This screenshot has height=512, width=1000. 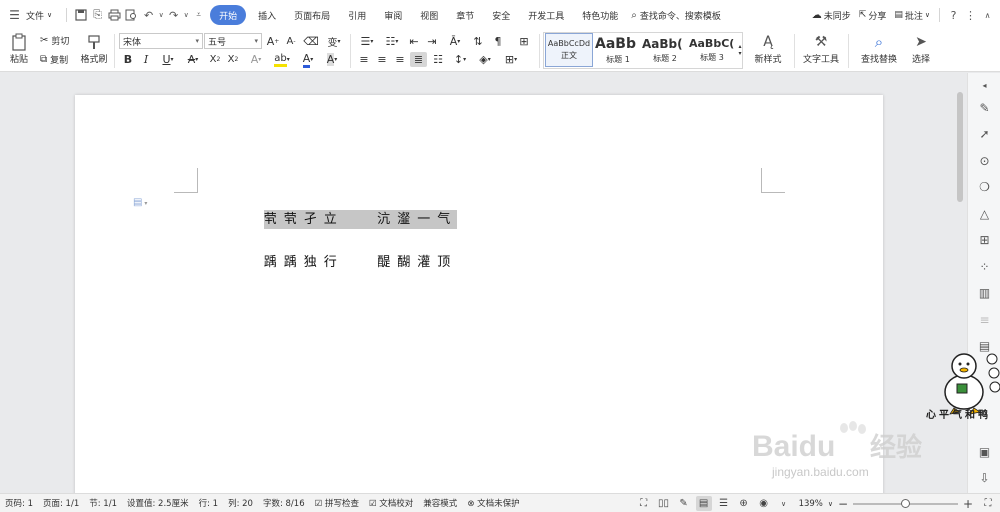 I want to click on doc-protect-button: ⊗ 文档未保护, so click(x=493, y=503).